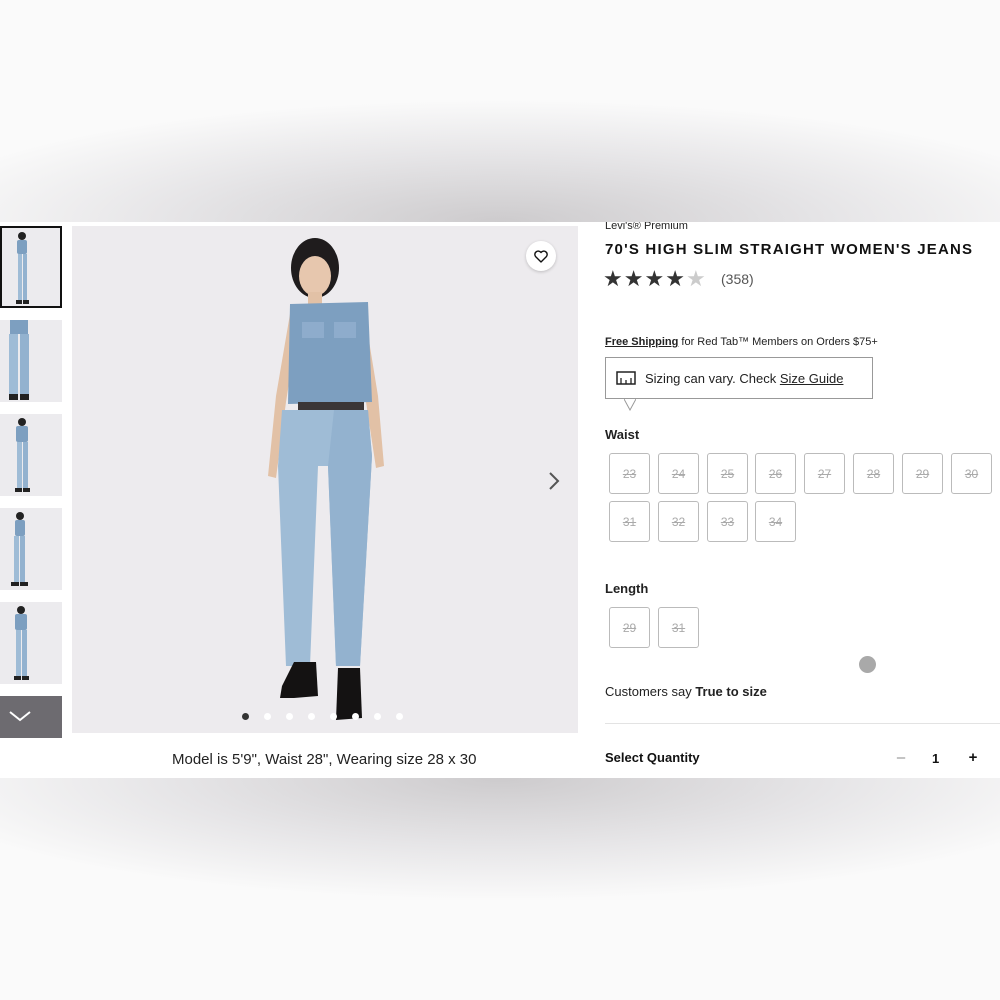  Describe the element at coordinates (629, 473) in the screenshot. I see `waist-size-23: 23` at that location.